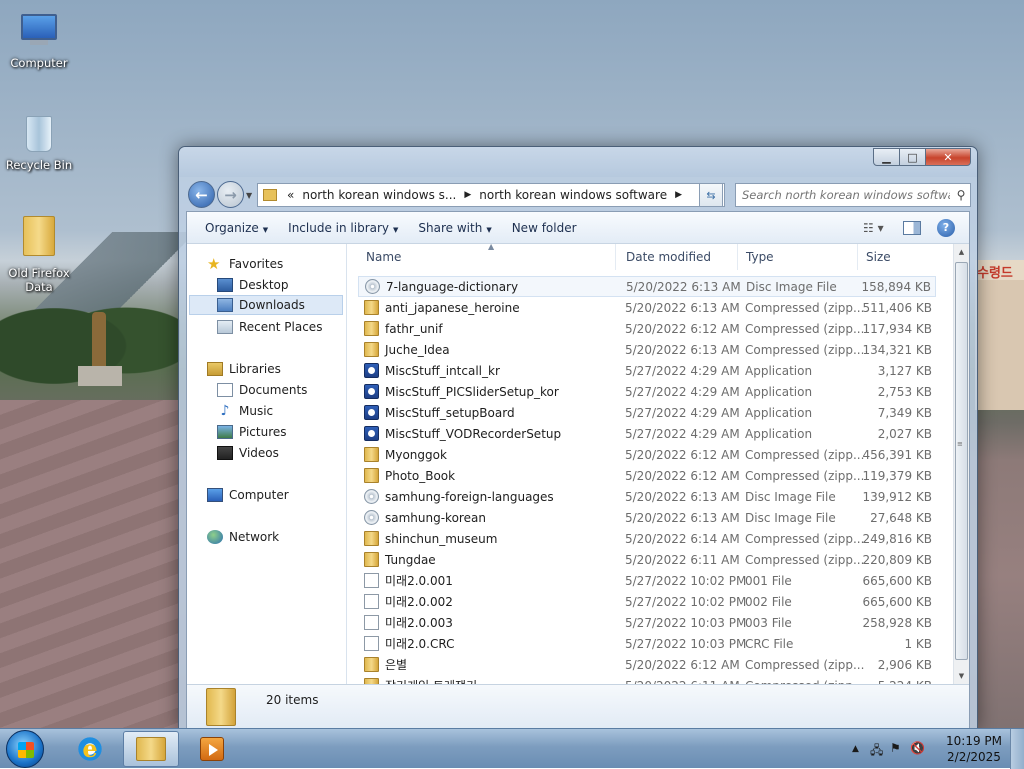 This screenshot has height=769, width=1024. Describe the element at coordinates (385, 664) in the screenshot. I see `file-name-cell: 은별` at that location.